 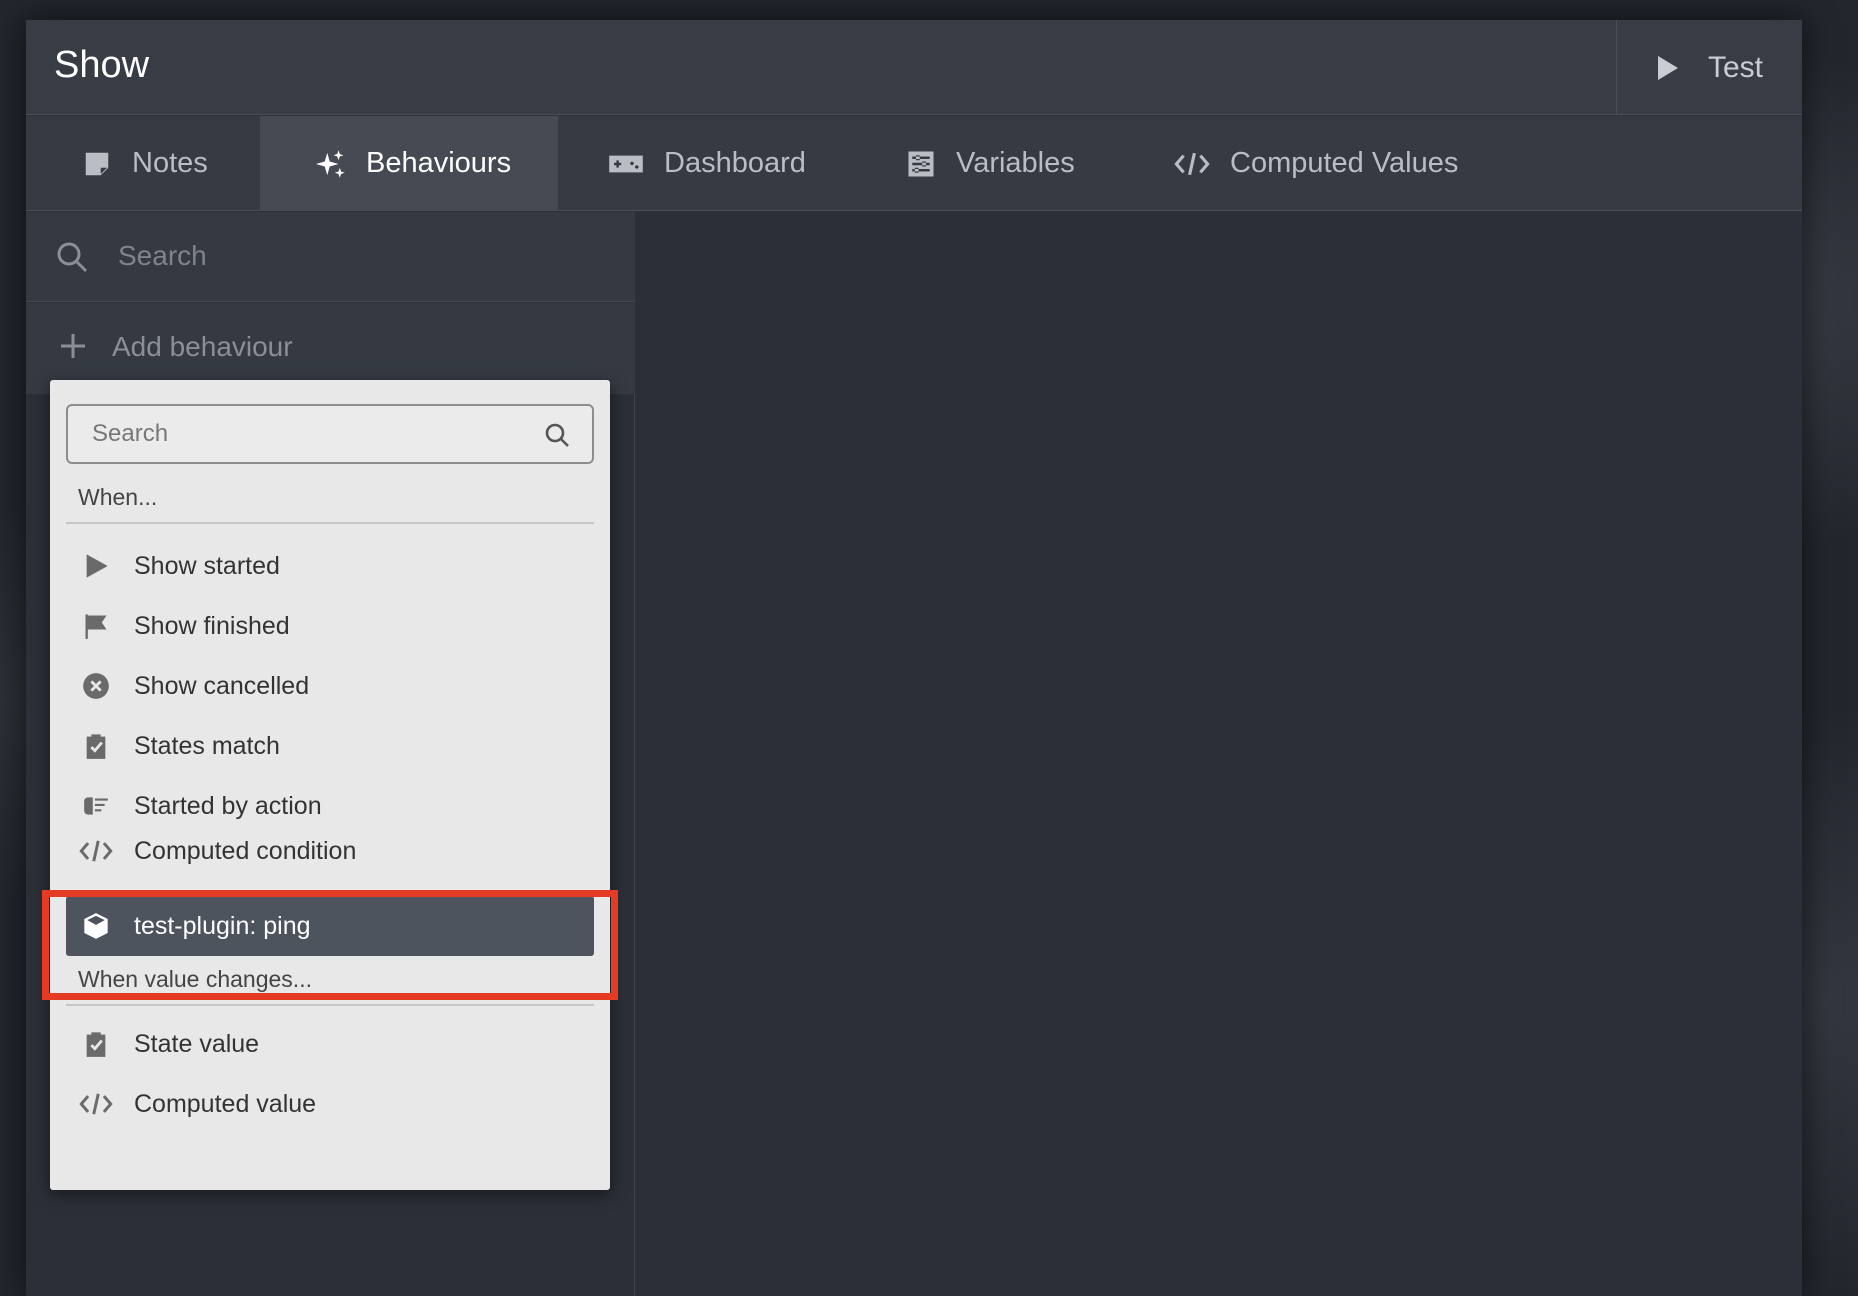 What do you see at coordinates (330, 163) in the screenshot?
I see `sparkle-icon` at bounding box center [330, 163].